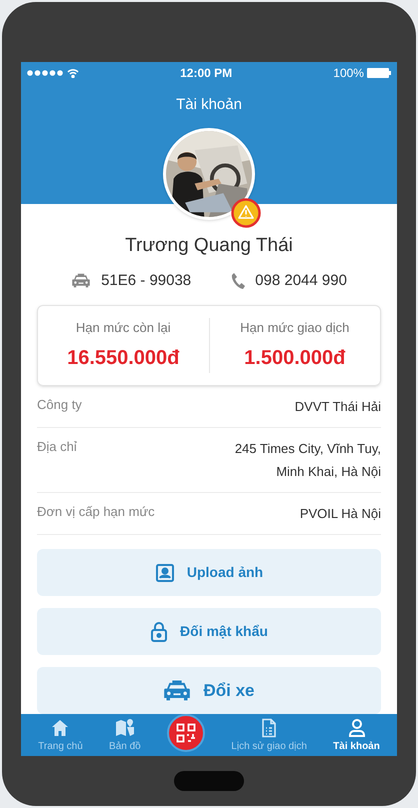 The width and height of the screenshot is (418, 808). I want to click on action-button: Đối mật khẩu, so click(209, 631).